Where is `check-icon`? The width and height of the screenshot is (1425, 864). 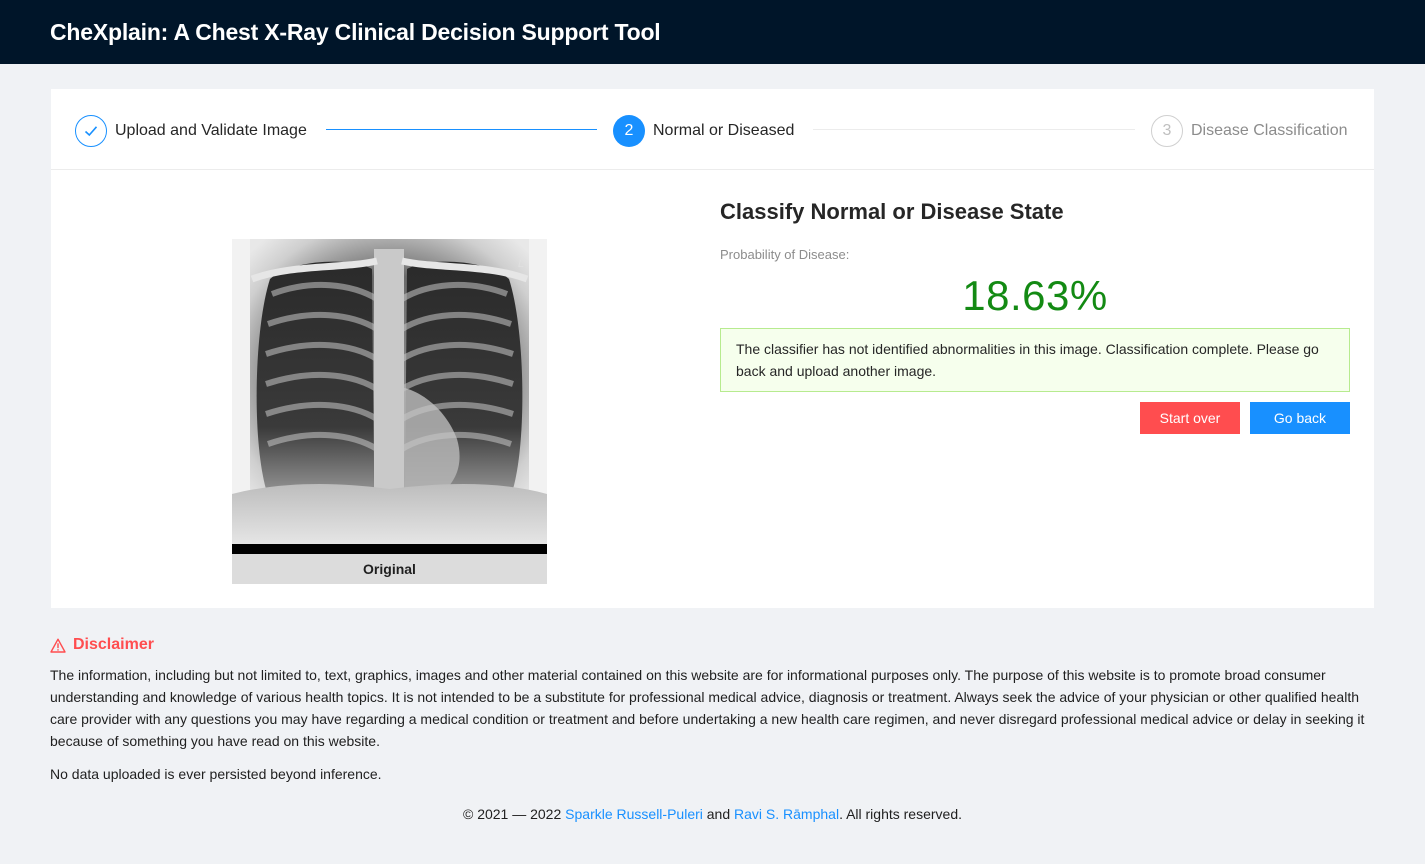
check-icon is located at coordinates (91, 131).